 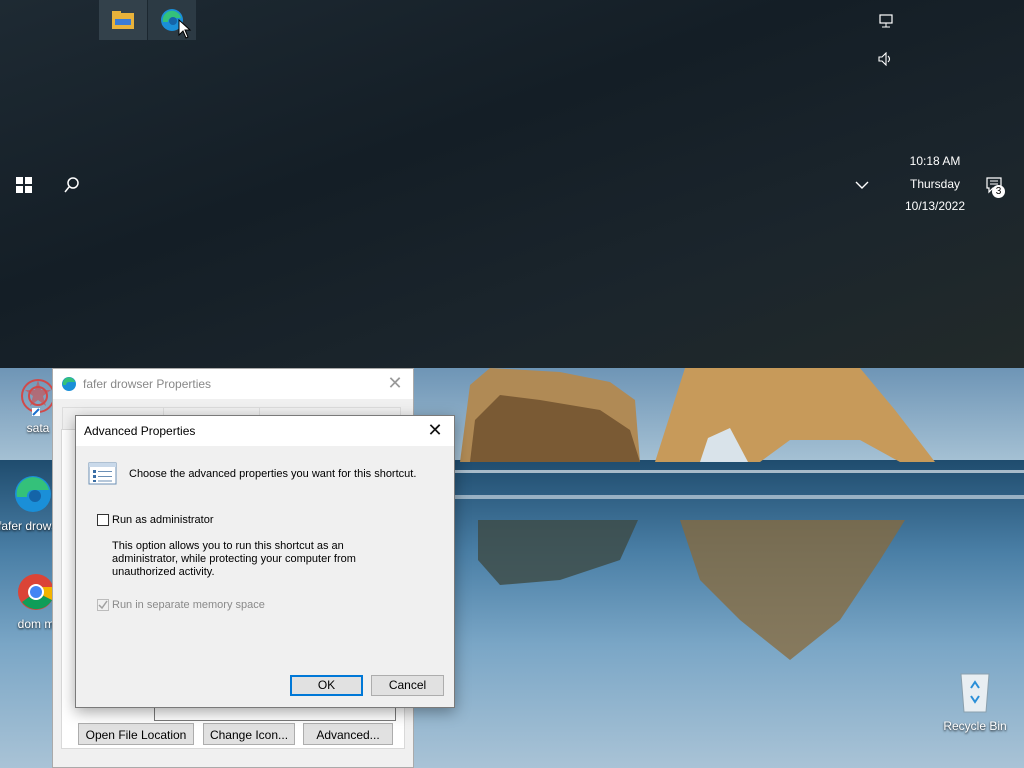 What do you see at coordinates (275, 714) in the screenshot?
I see `properties-field` at bounding box center [275, 714].